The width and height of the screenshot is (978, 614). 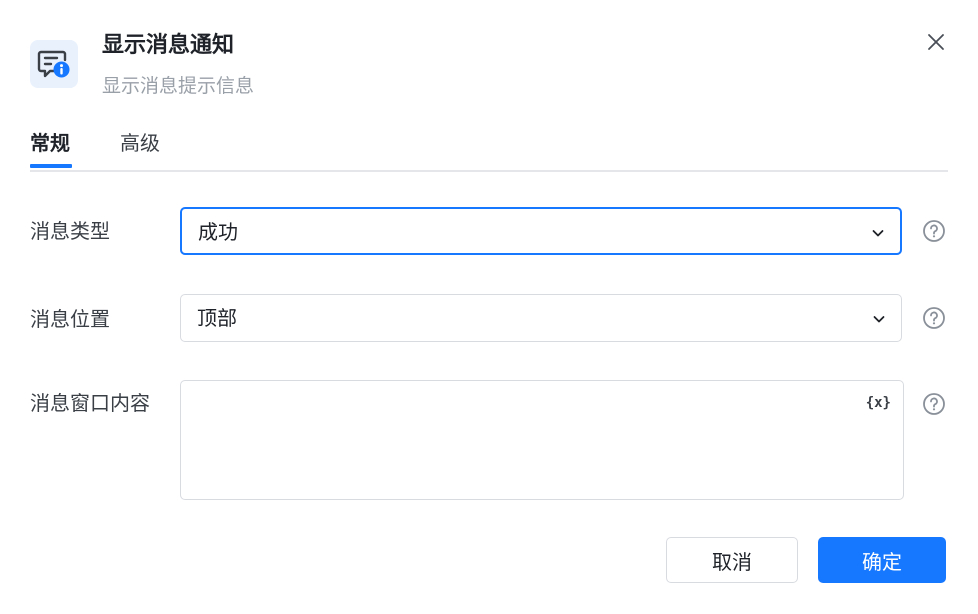 I want to click on message-type-value: 成功, so click(x=218, y=232).